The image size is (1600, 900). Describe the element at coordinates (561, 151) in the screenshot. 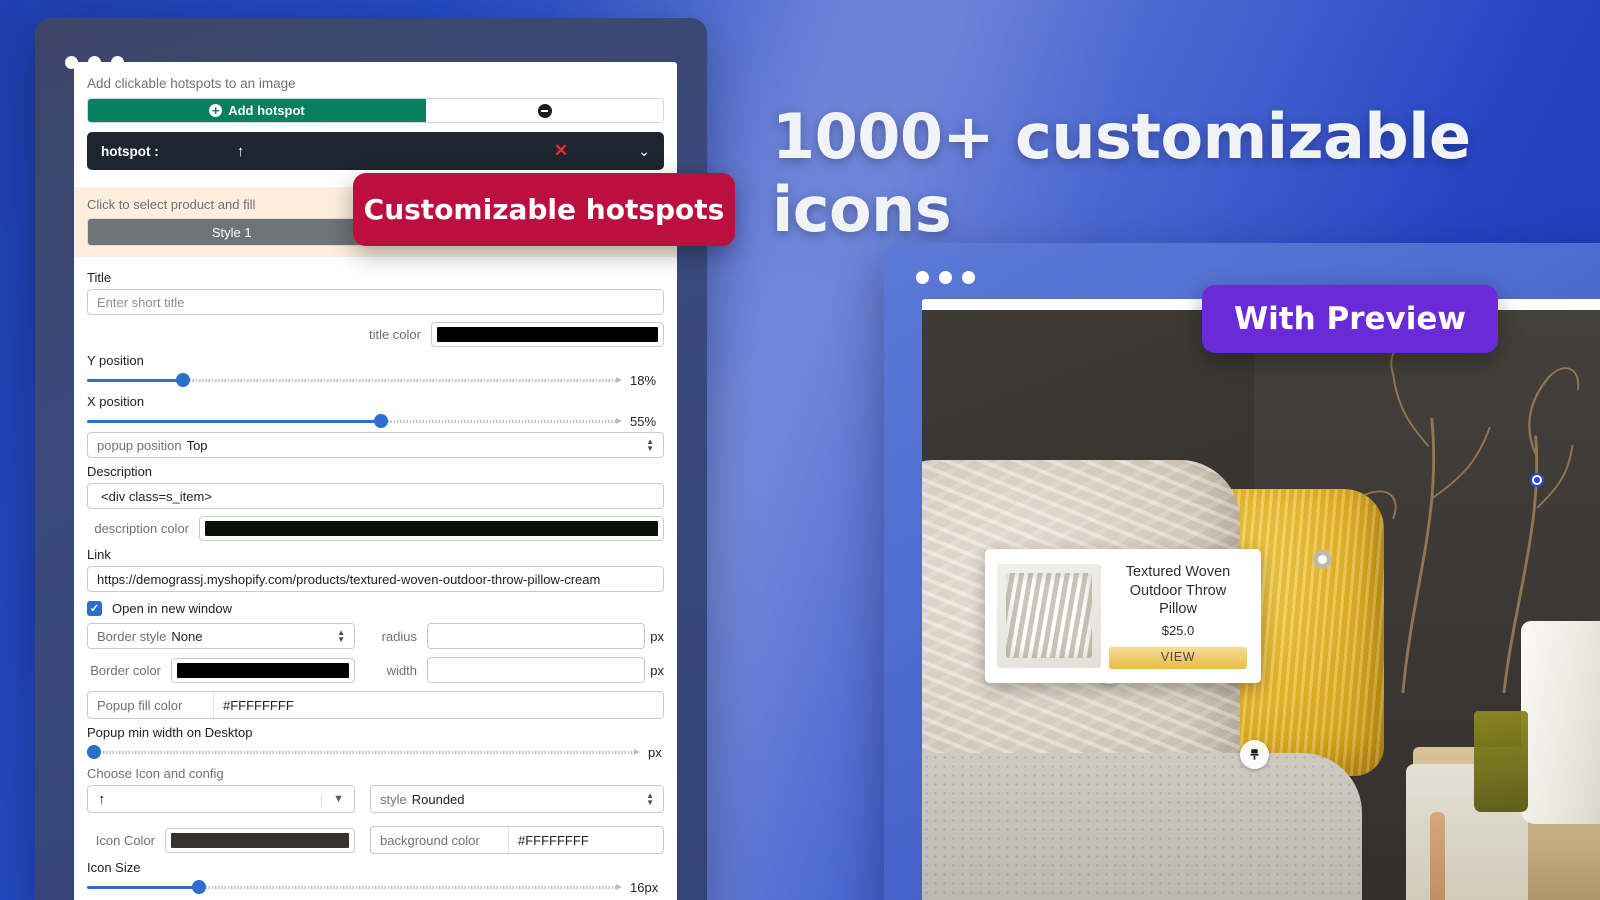

I see `delete-hotspot-icon: ✕` at that location.